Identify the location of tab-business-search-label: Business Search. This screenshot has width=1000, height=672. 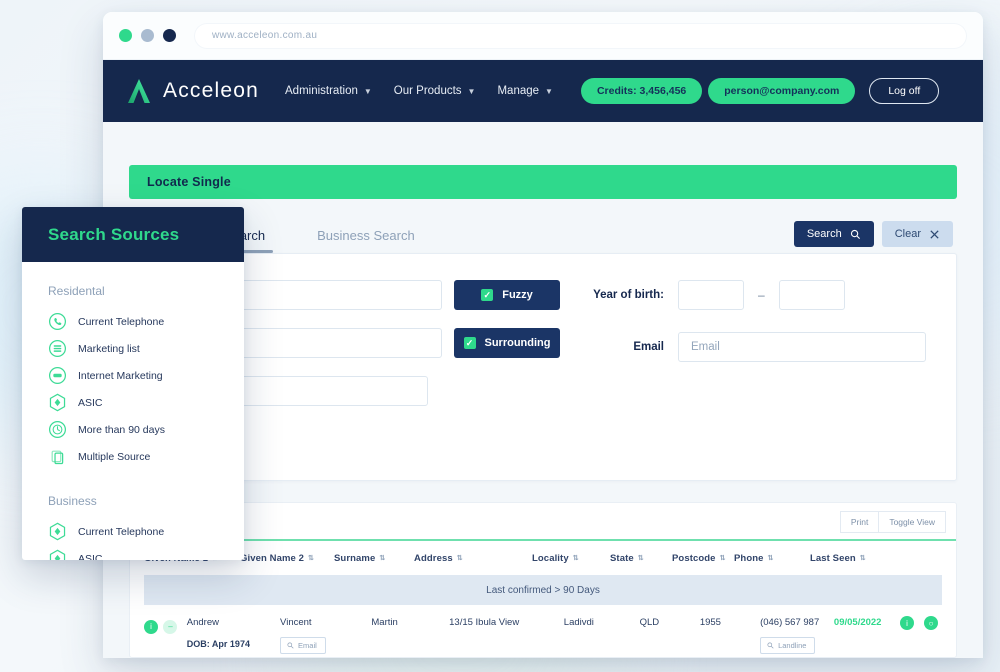
(366, 235).